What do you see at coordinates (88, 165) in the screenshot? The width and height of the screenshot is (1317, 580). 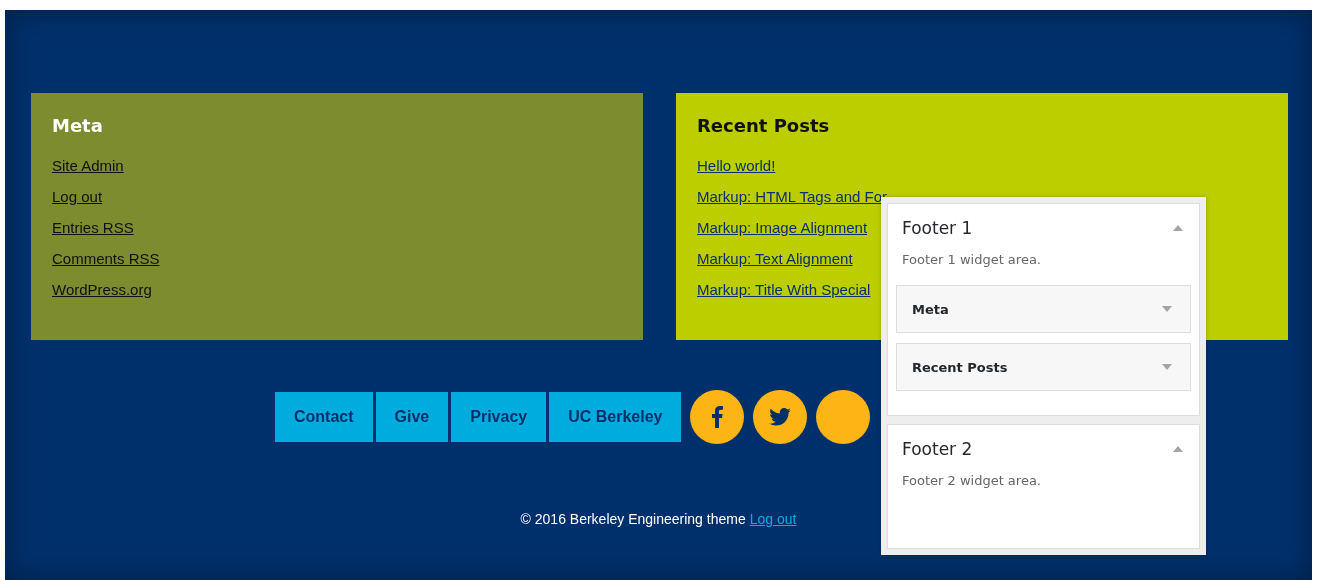 I see `widget-link: Site Admin` at bounding box center [88, 165].